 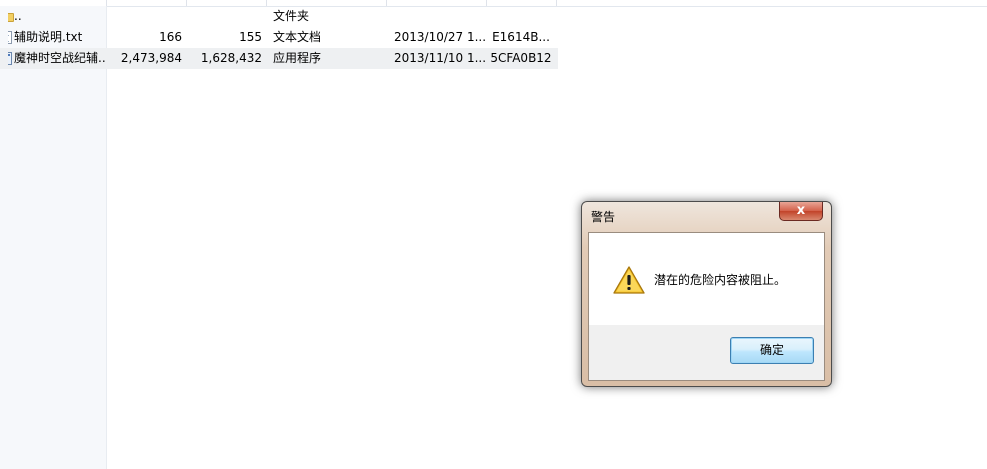 I want to click on warning-dialog: 警告 x 潜在的危险内容被阻止。 确定, so click(x=706, y=294).